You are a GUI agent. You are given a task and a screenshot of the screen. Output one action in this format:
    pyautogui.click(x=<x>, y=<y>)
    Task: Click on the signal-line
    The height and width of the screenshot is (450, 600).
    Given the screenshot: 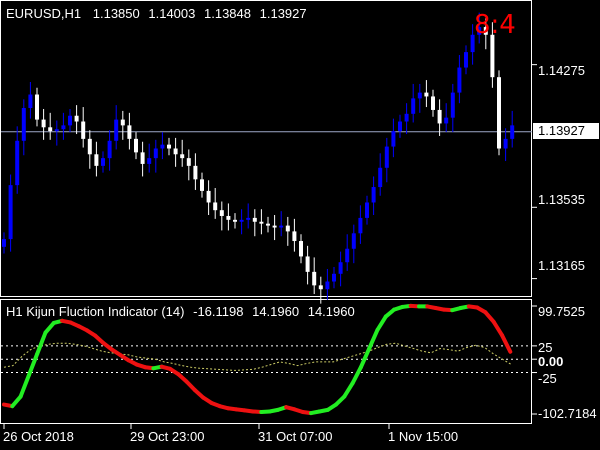 What is the action you would take?
    pyautogui.click(x=257, y=356)
    